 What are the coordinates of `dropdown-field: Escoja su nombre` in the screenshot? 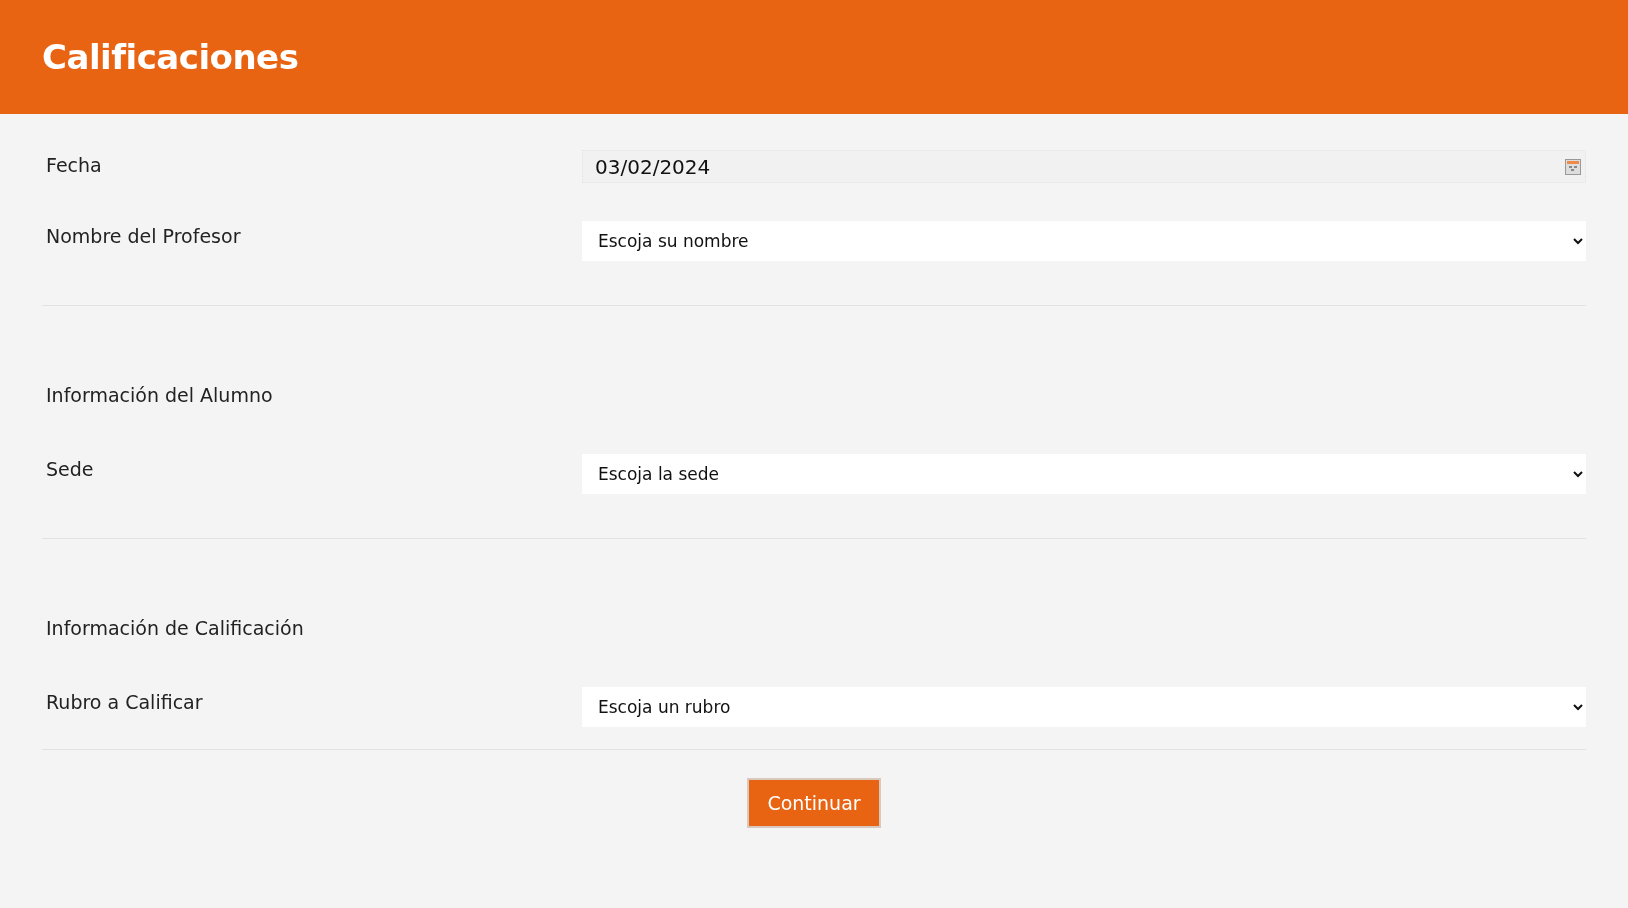 It's located at (1084, 241).